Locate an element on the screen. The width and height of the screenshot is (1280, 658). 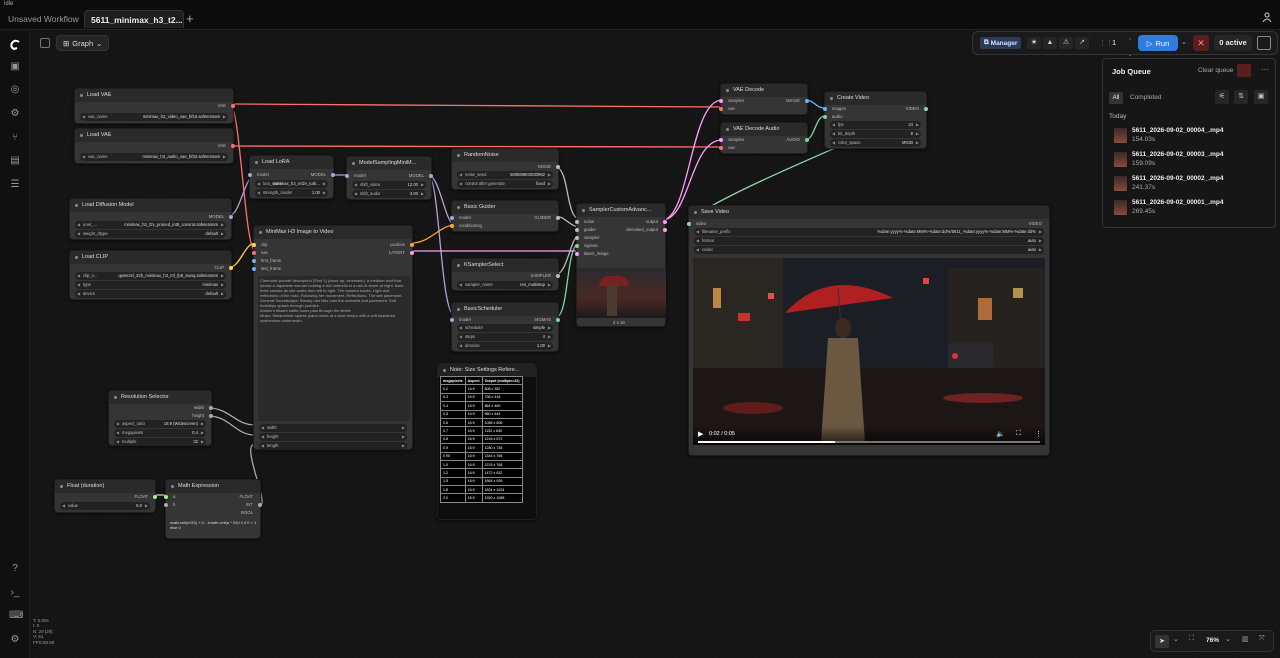
cancel-run-icon: ✕ is located at coordinates (1201, 43).